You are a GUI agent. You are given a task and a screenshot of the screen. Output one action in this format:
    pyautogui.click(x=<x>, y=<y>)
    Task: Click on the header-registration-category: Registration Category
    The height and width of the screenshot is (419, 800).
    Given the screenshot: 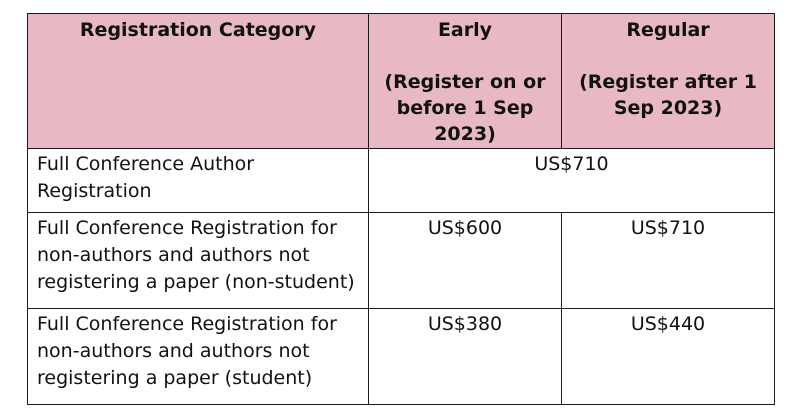 What is the action you would take?
    pyautogui.click(x=198, y=81)
    